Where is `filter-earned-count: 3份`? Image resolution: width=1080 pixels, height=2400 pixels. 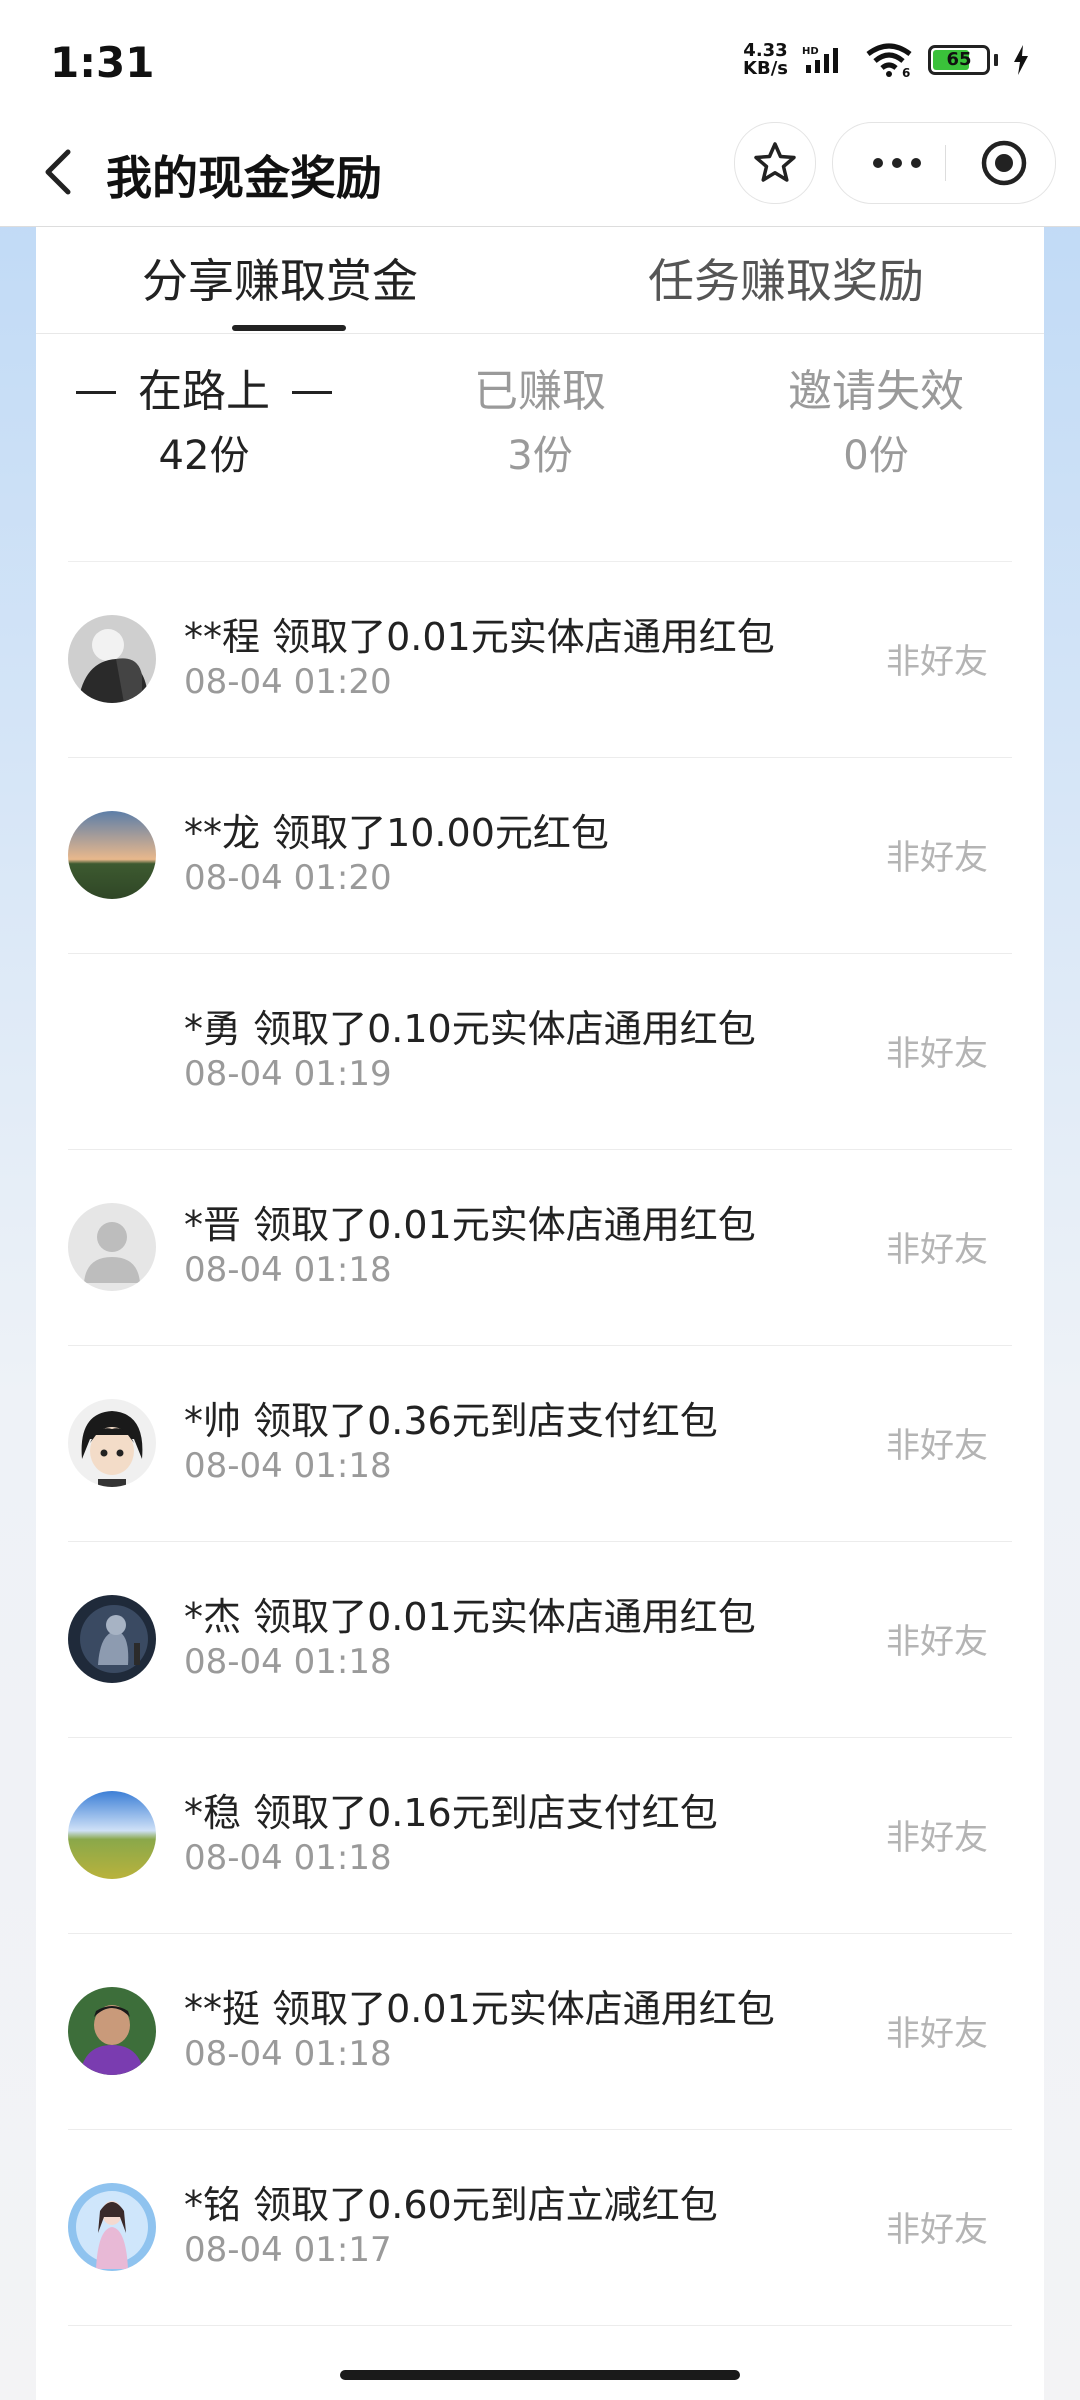
filter-earned-count: 3份 is located at coordinates (540, 456).